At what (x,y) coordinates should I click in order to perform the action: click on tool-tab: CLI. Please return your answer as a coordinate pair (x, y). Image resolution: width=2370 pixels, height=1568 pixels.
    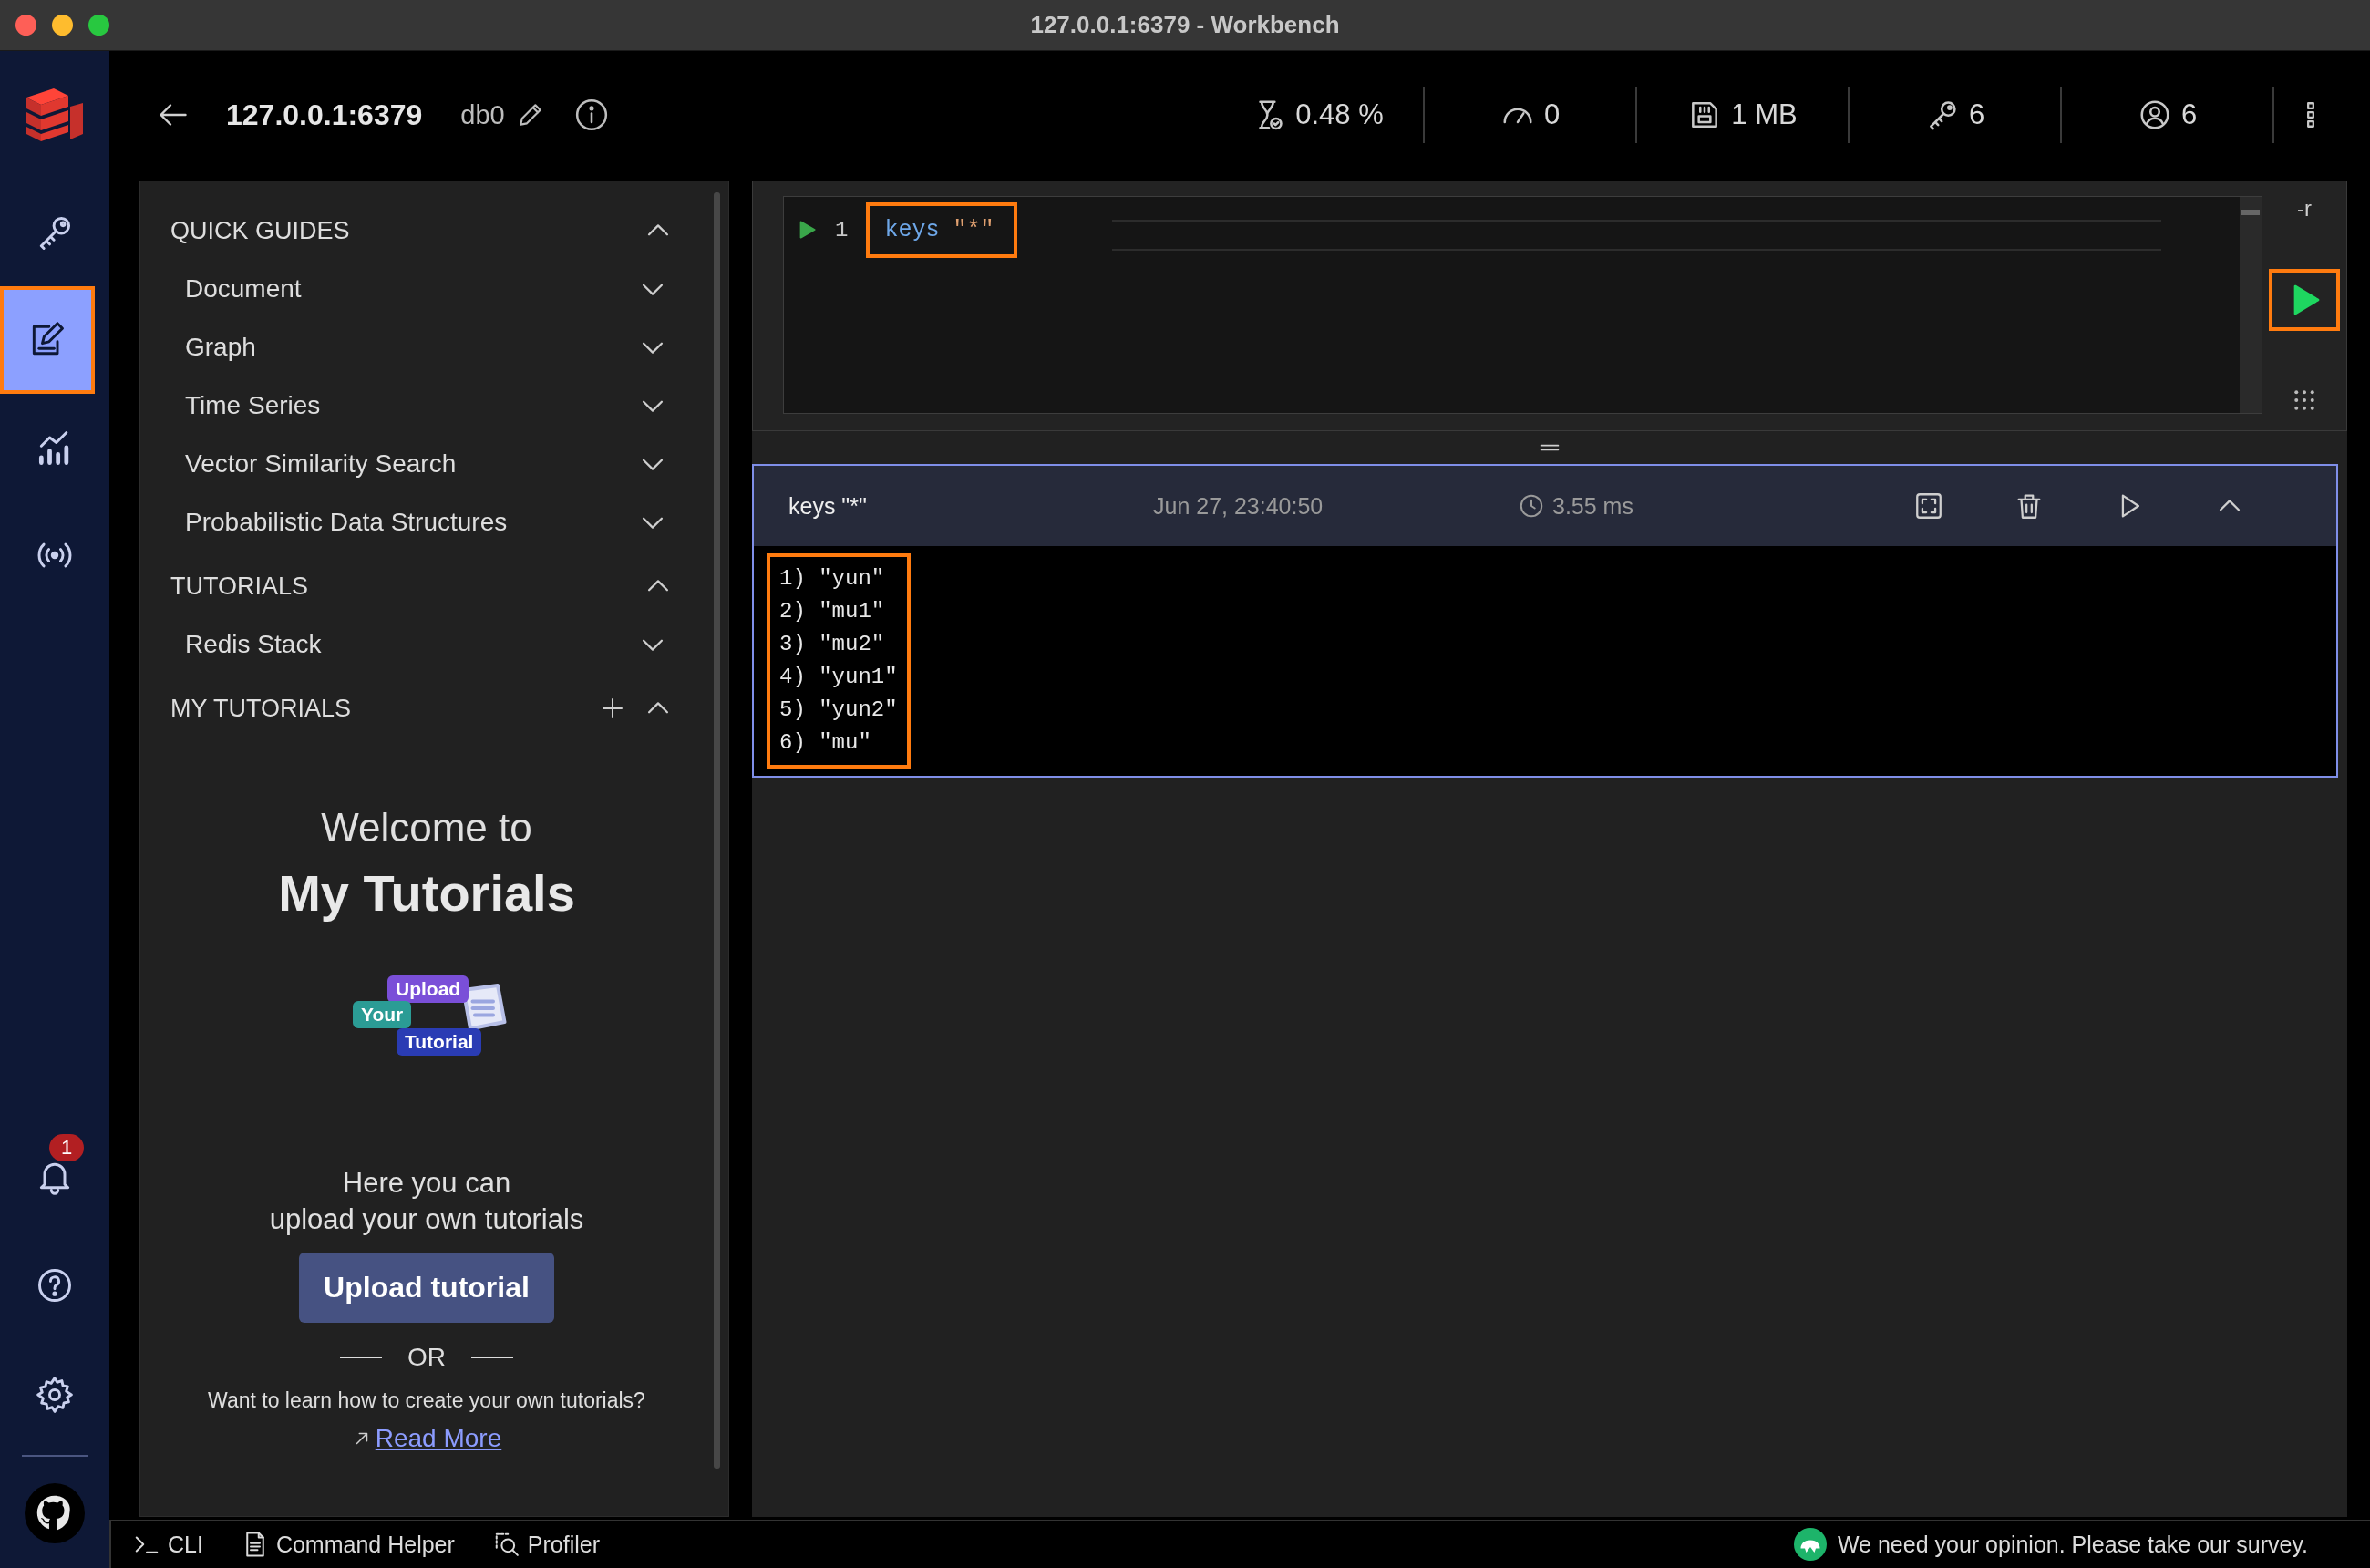
    Looking at the image, I should click on (168, 1544).